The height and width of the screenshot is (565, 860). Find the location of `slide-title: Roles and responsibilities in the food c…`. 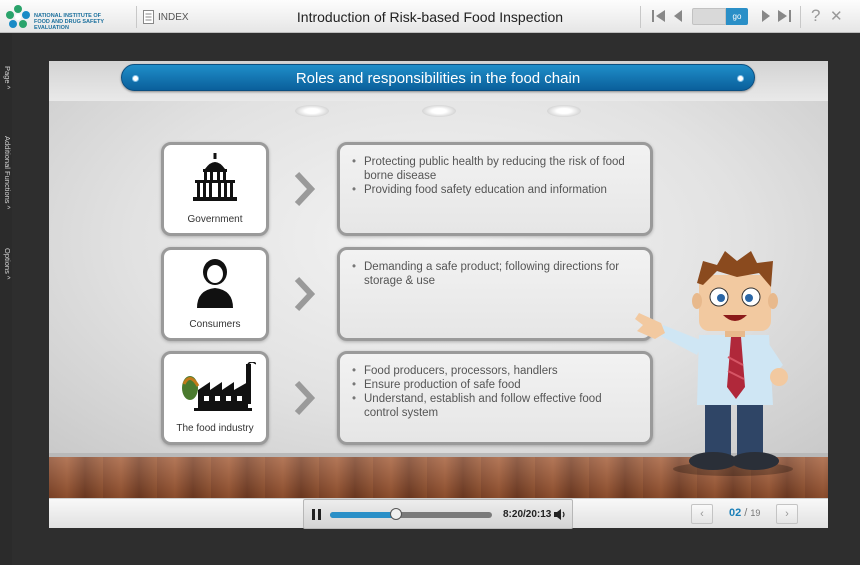

slide-title: Roles and responsibilities in the food c… is located at coordinates (438, 78).